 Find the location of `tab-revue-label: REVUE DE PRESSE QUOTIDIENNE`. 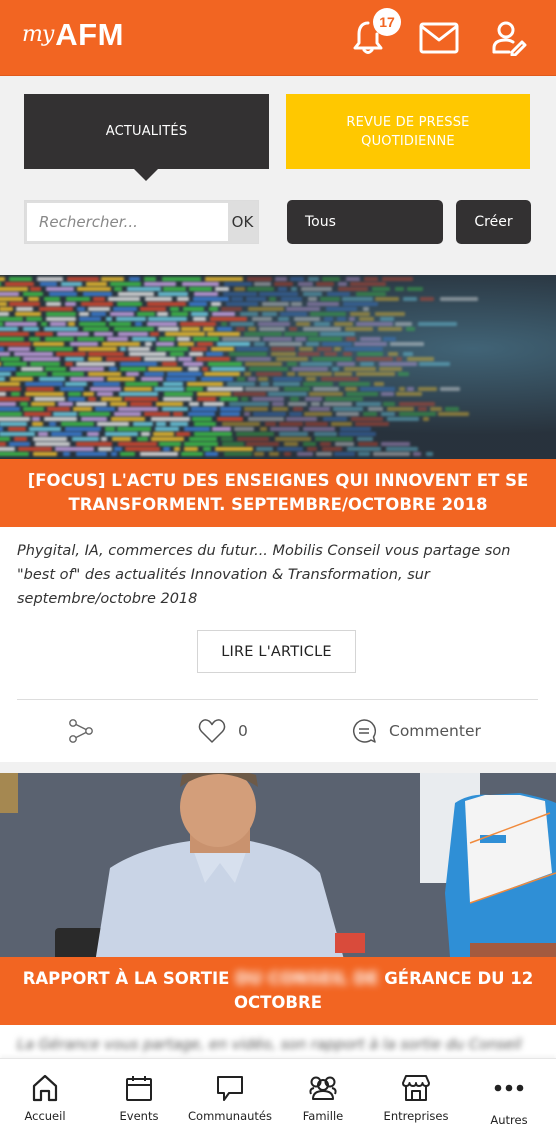

tab-revue-label: REVUE DE PRESSE QUOTIDIENNE is located at coordinates (408, 131).